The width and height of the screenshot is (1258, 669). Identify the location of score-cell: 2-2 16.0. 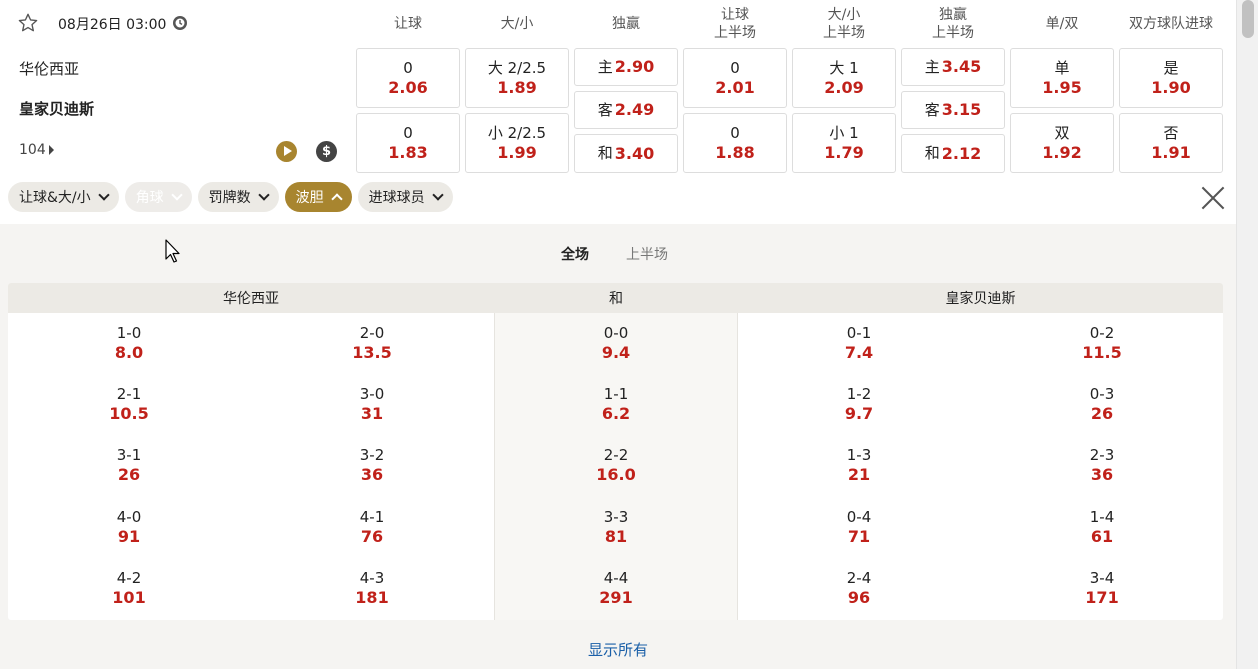
(616, 465).